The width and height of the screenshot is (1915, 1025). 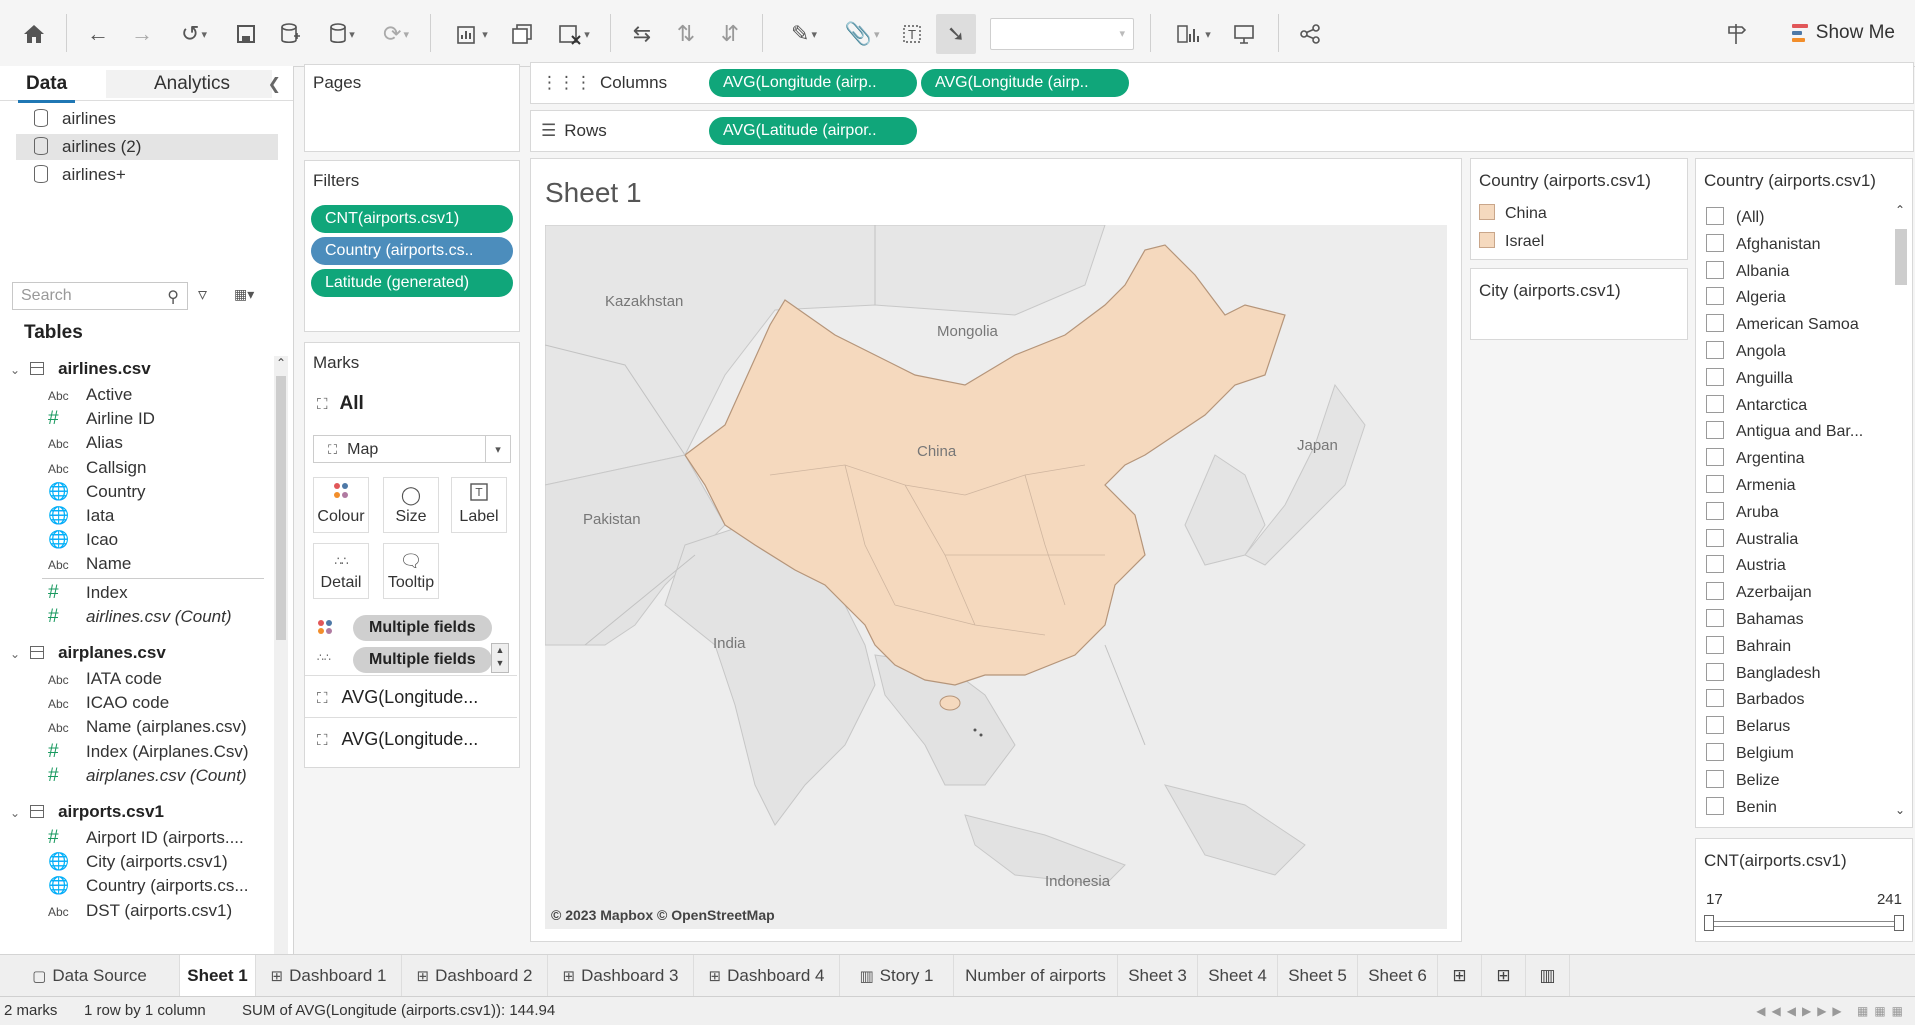 What do you see at coordinates (1398, 976) in the screenshot?
I see `sheet-tab: Sheet 6` at bounding box center [1398, 976].